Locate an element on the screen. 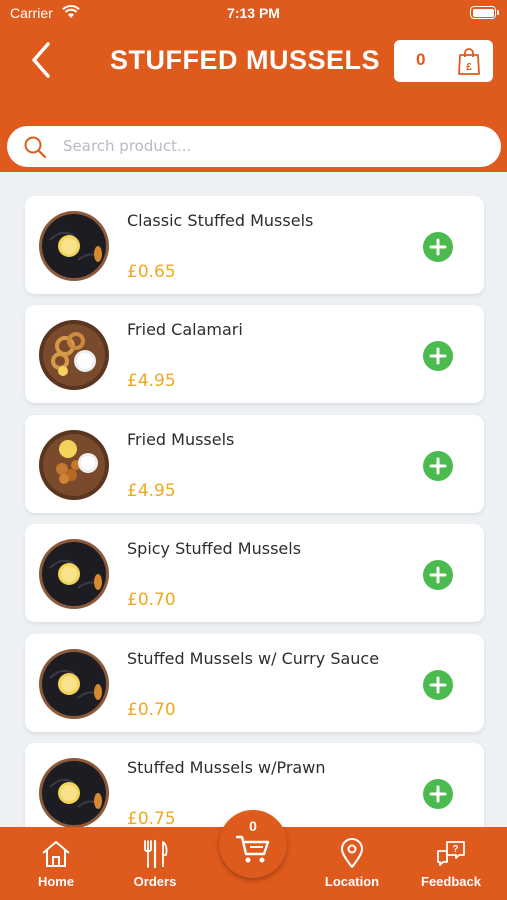 Image resolution: width=507 pixels, height=900 pixels. nav-item-home: Home is located at coordinates (56, 863).